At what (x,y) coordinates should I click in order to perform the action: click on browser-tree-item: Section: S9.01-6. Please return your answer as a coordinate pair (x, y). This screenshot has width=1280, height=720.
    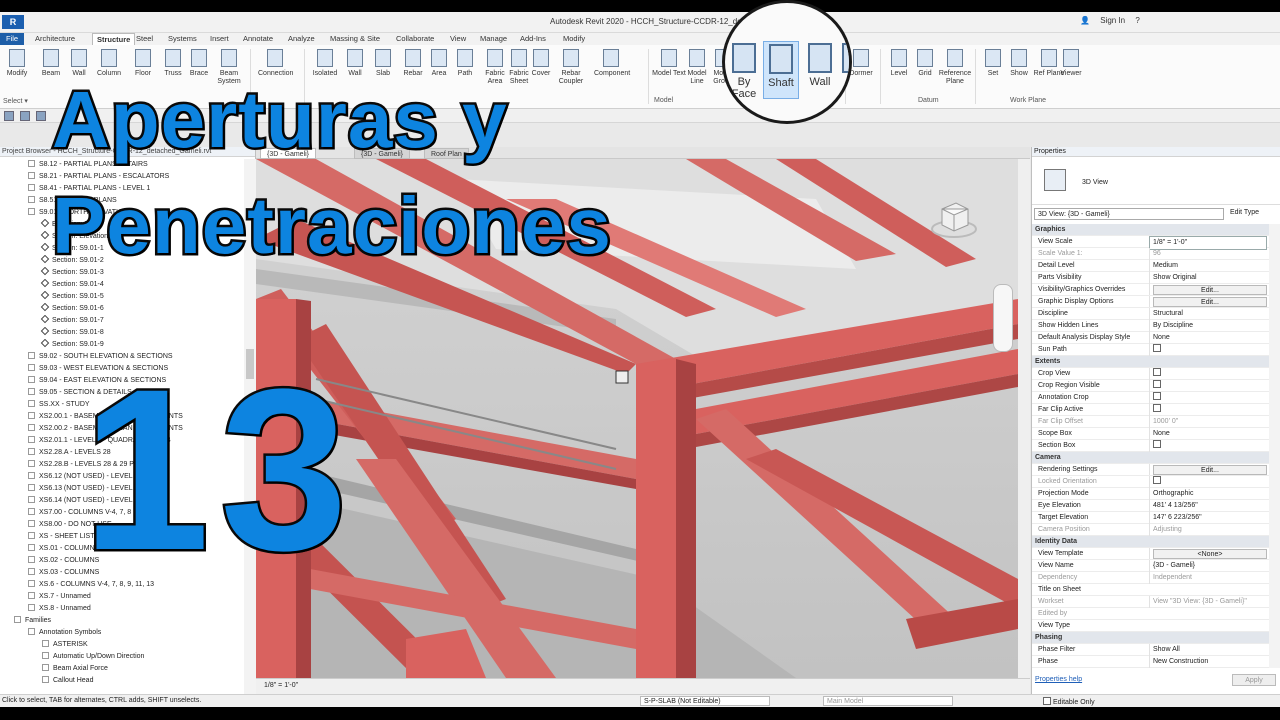
    Looking at the image, I should click on (122, 309).